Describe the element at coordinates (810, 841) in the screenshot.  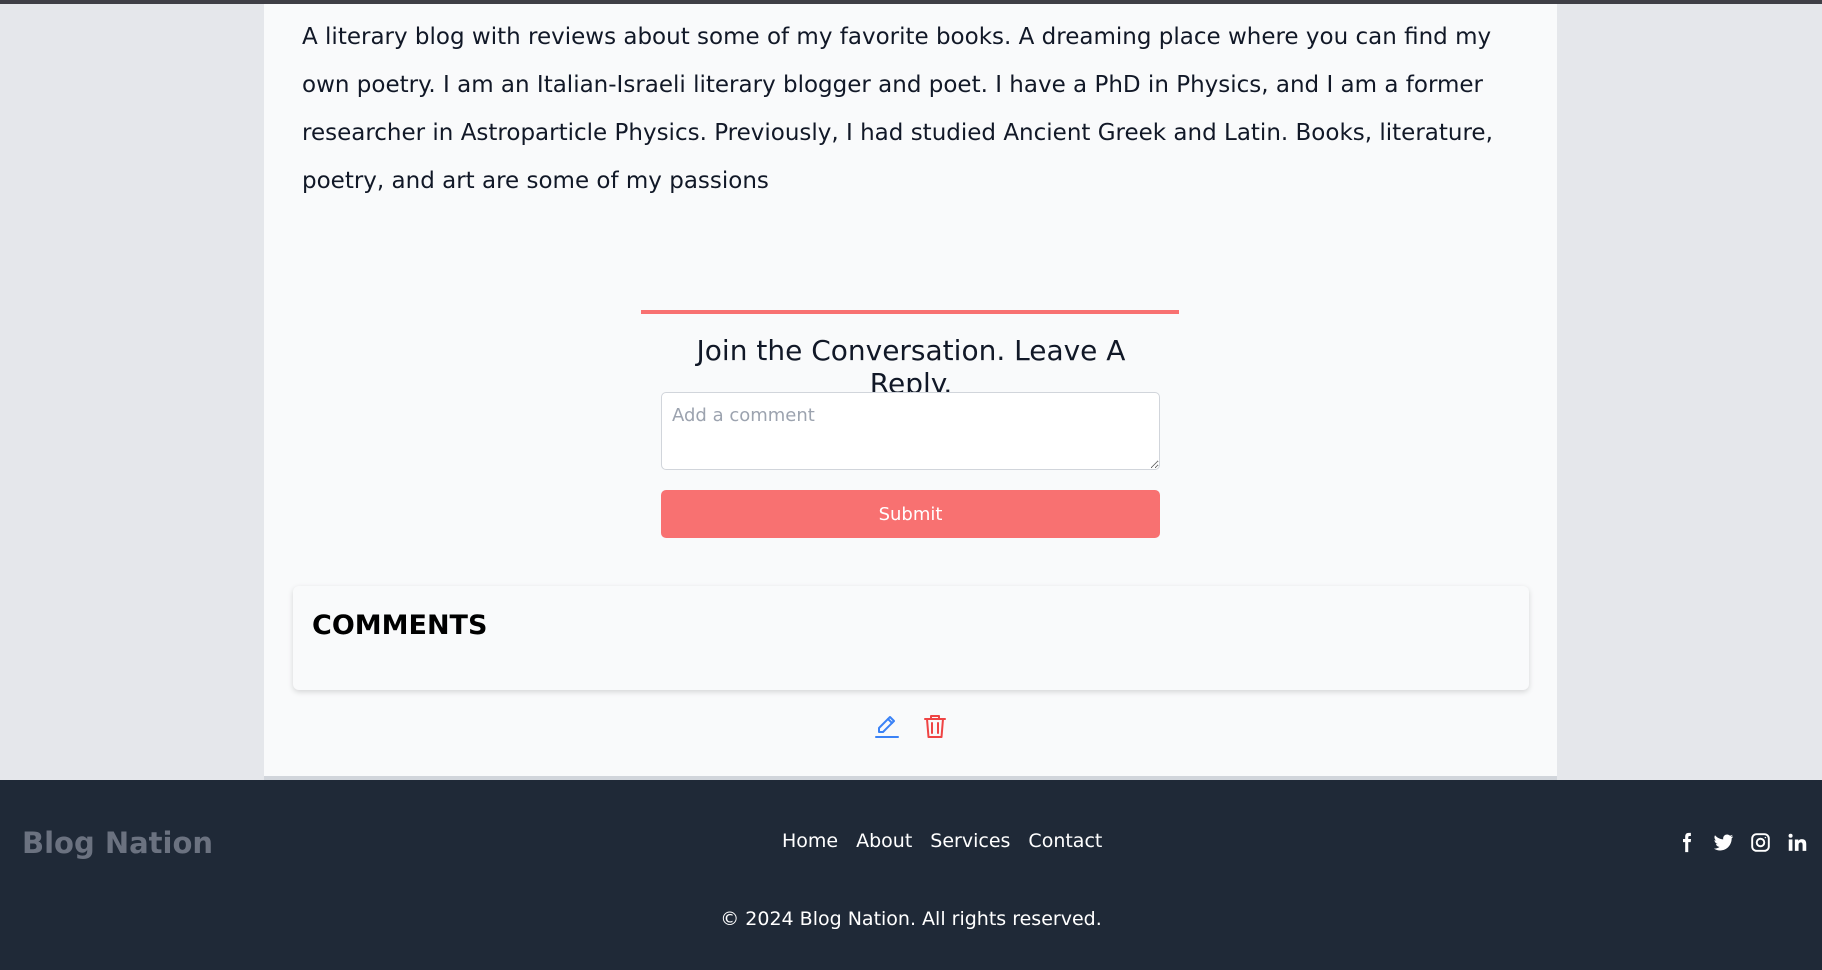
I see `footer-nav-home: Home` at that location.